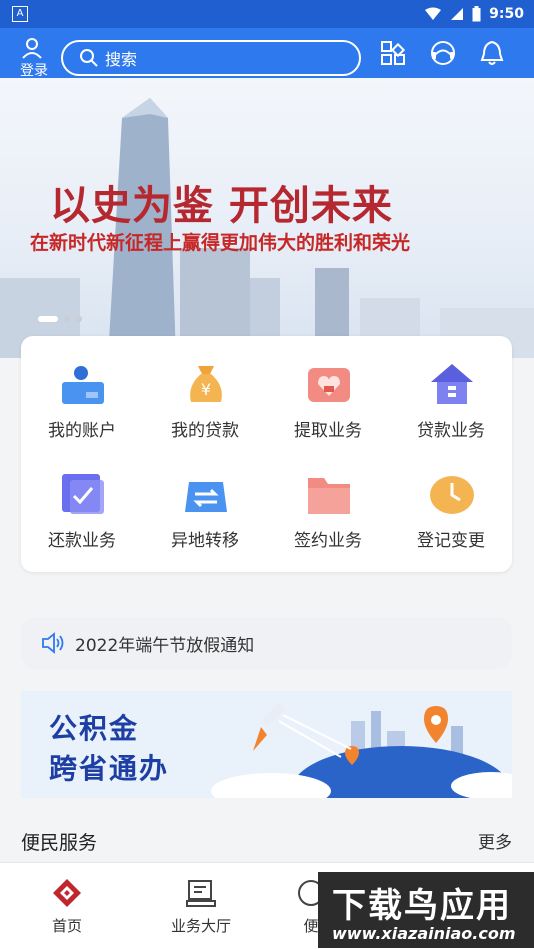 The width and height of the screenshot is (534, 949). What do you see at coordinates (328, 517) in the screenshot?
I see `service-sign: 签约业务` at bounding box center [328, 517].